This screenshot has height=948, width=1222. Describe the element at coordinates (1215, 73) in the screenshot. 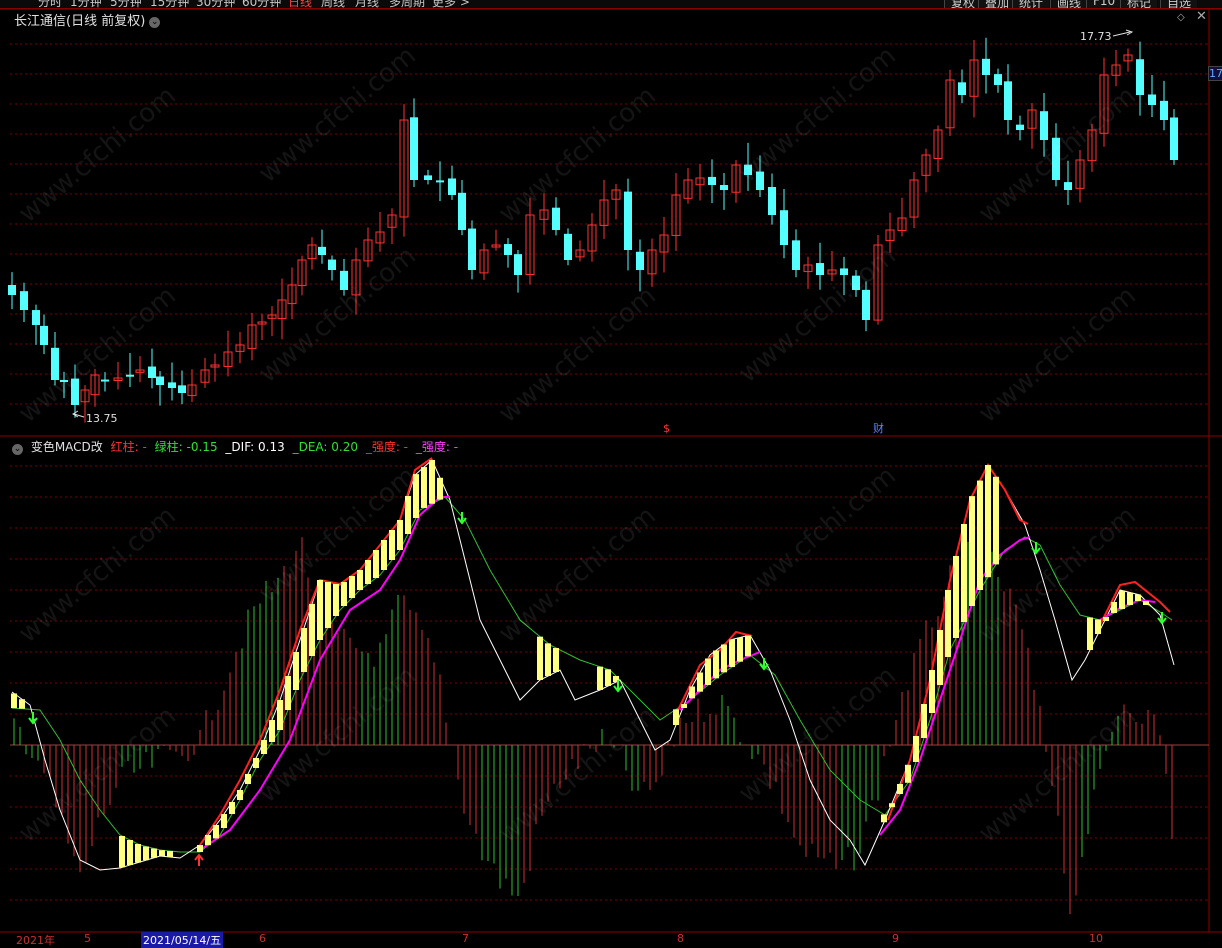

I see `right-price-tag: 17` at that location.